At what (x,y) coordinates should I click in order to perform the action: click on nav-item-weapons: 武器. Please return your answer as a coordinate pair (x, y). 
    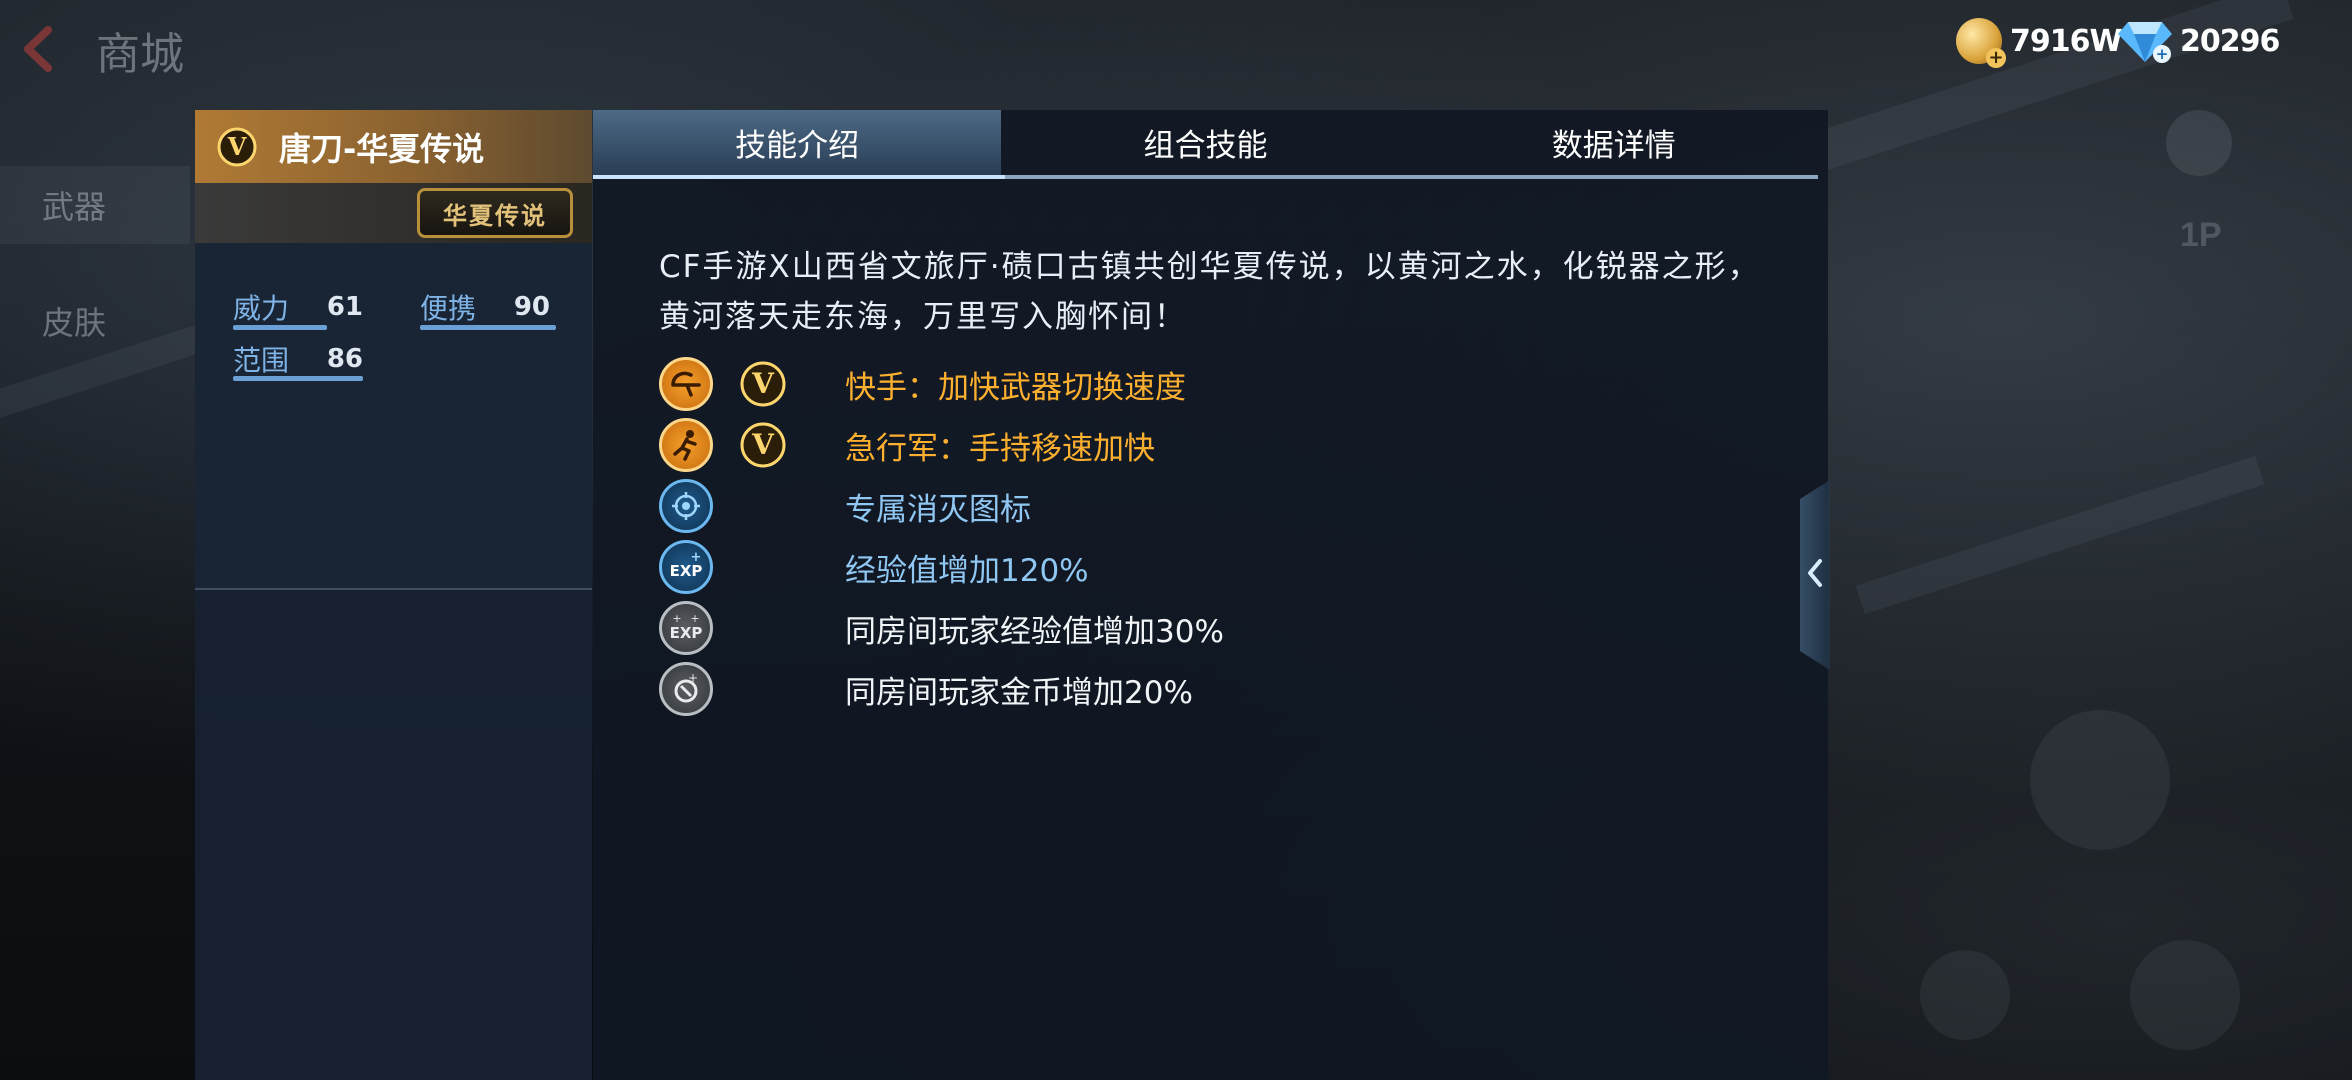
    Looking at the image, I should click on (95, 205).